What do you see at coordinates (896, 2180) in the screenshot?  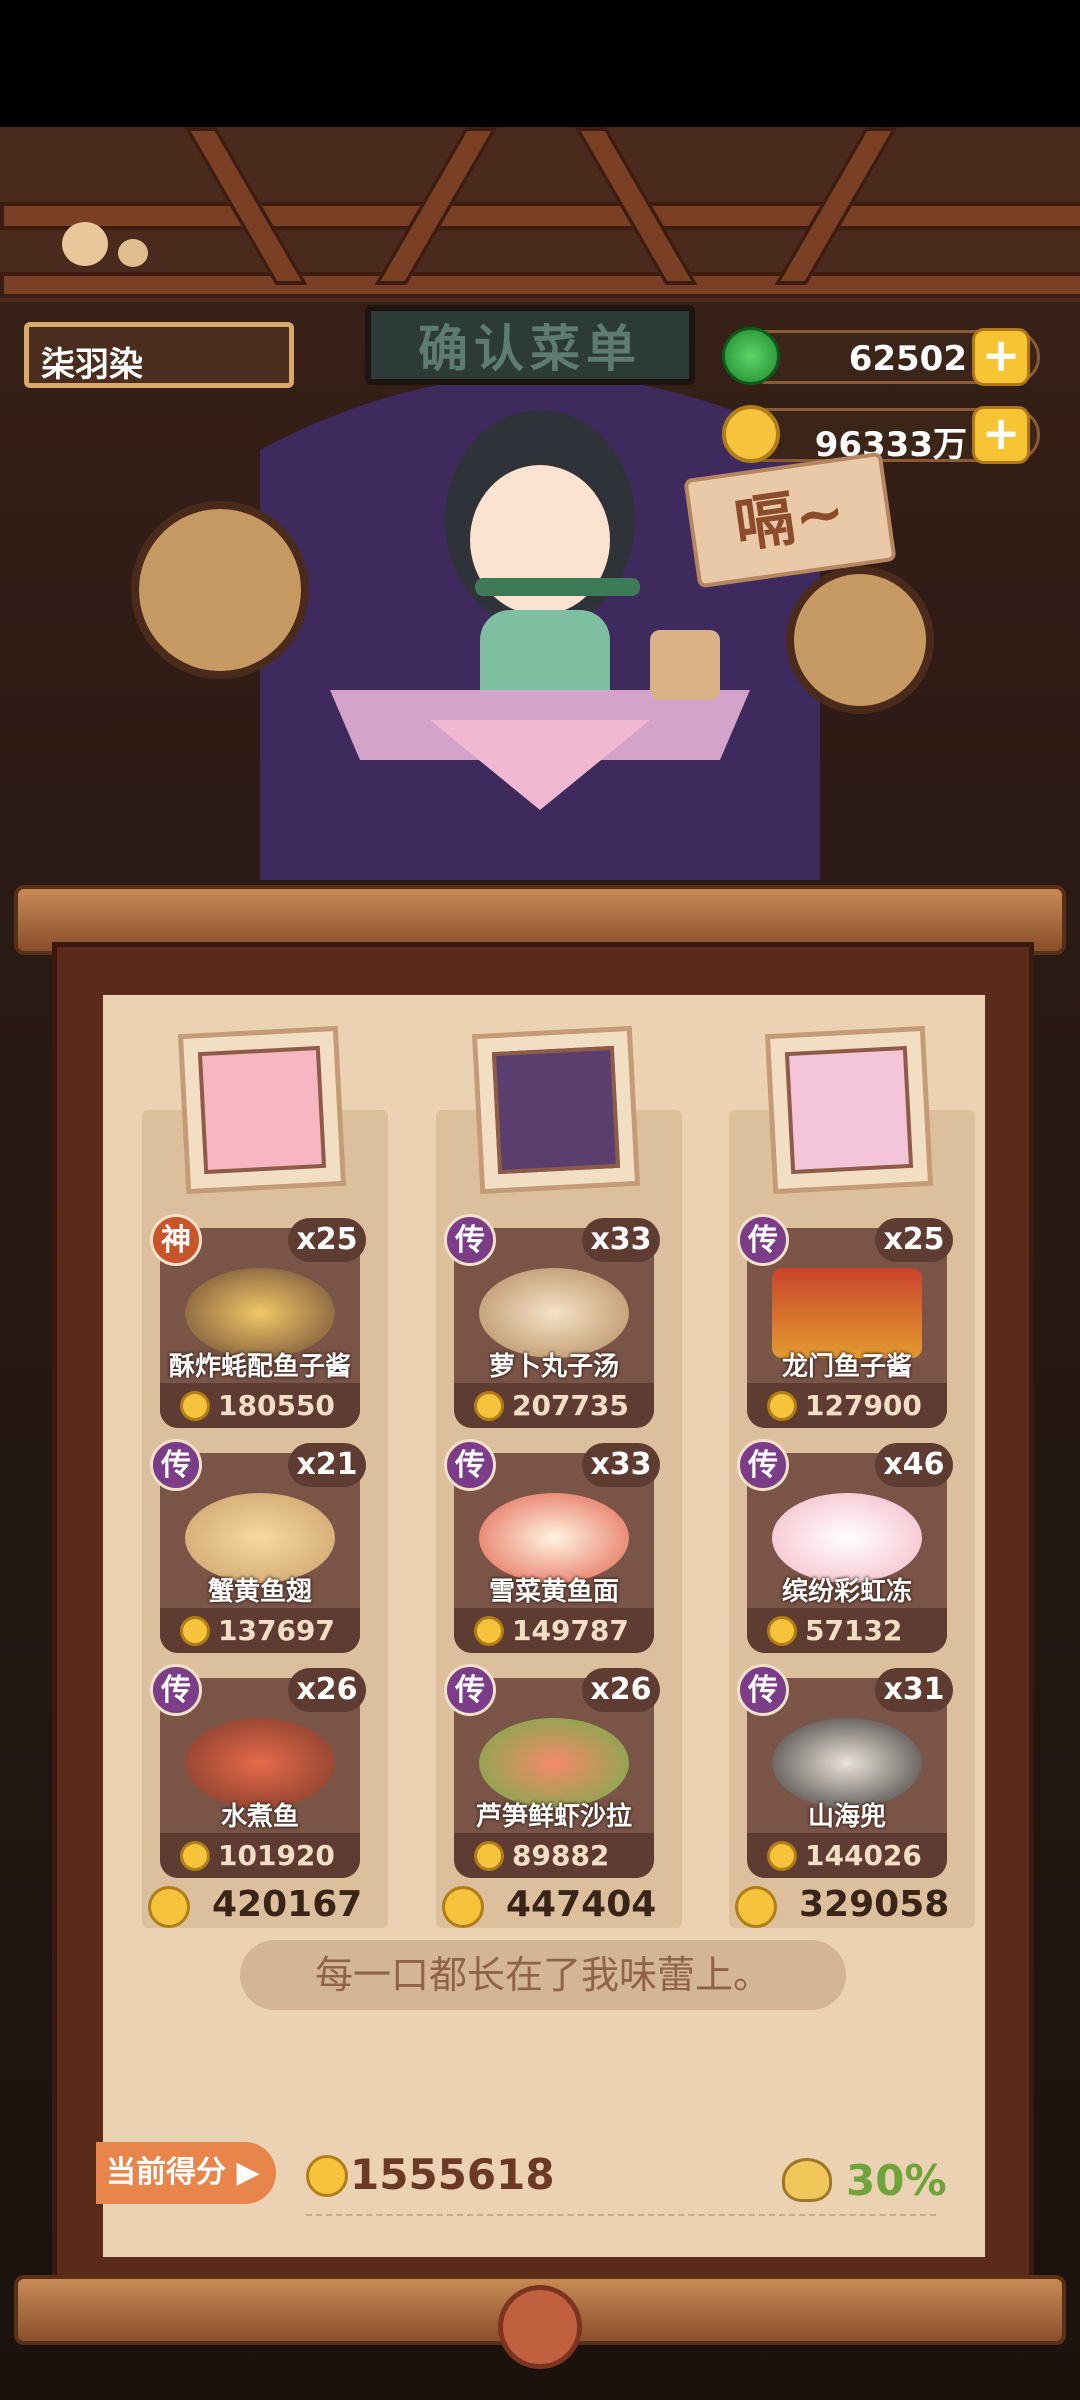 I see `bonus-percent: 30%` at bounding box center [896, 2180].